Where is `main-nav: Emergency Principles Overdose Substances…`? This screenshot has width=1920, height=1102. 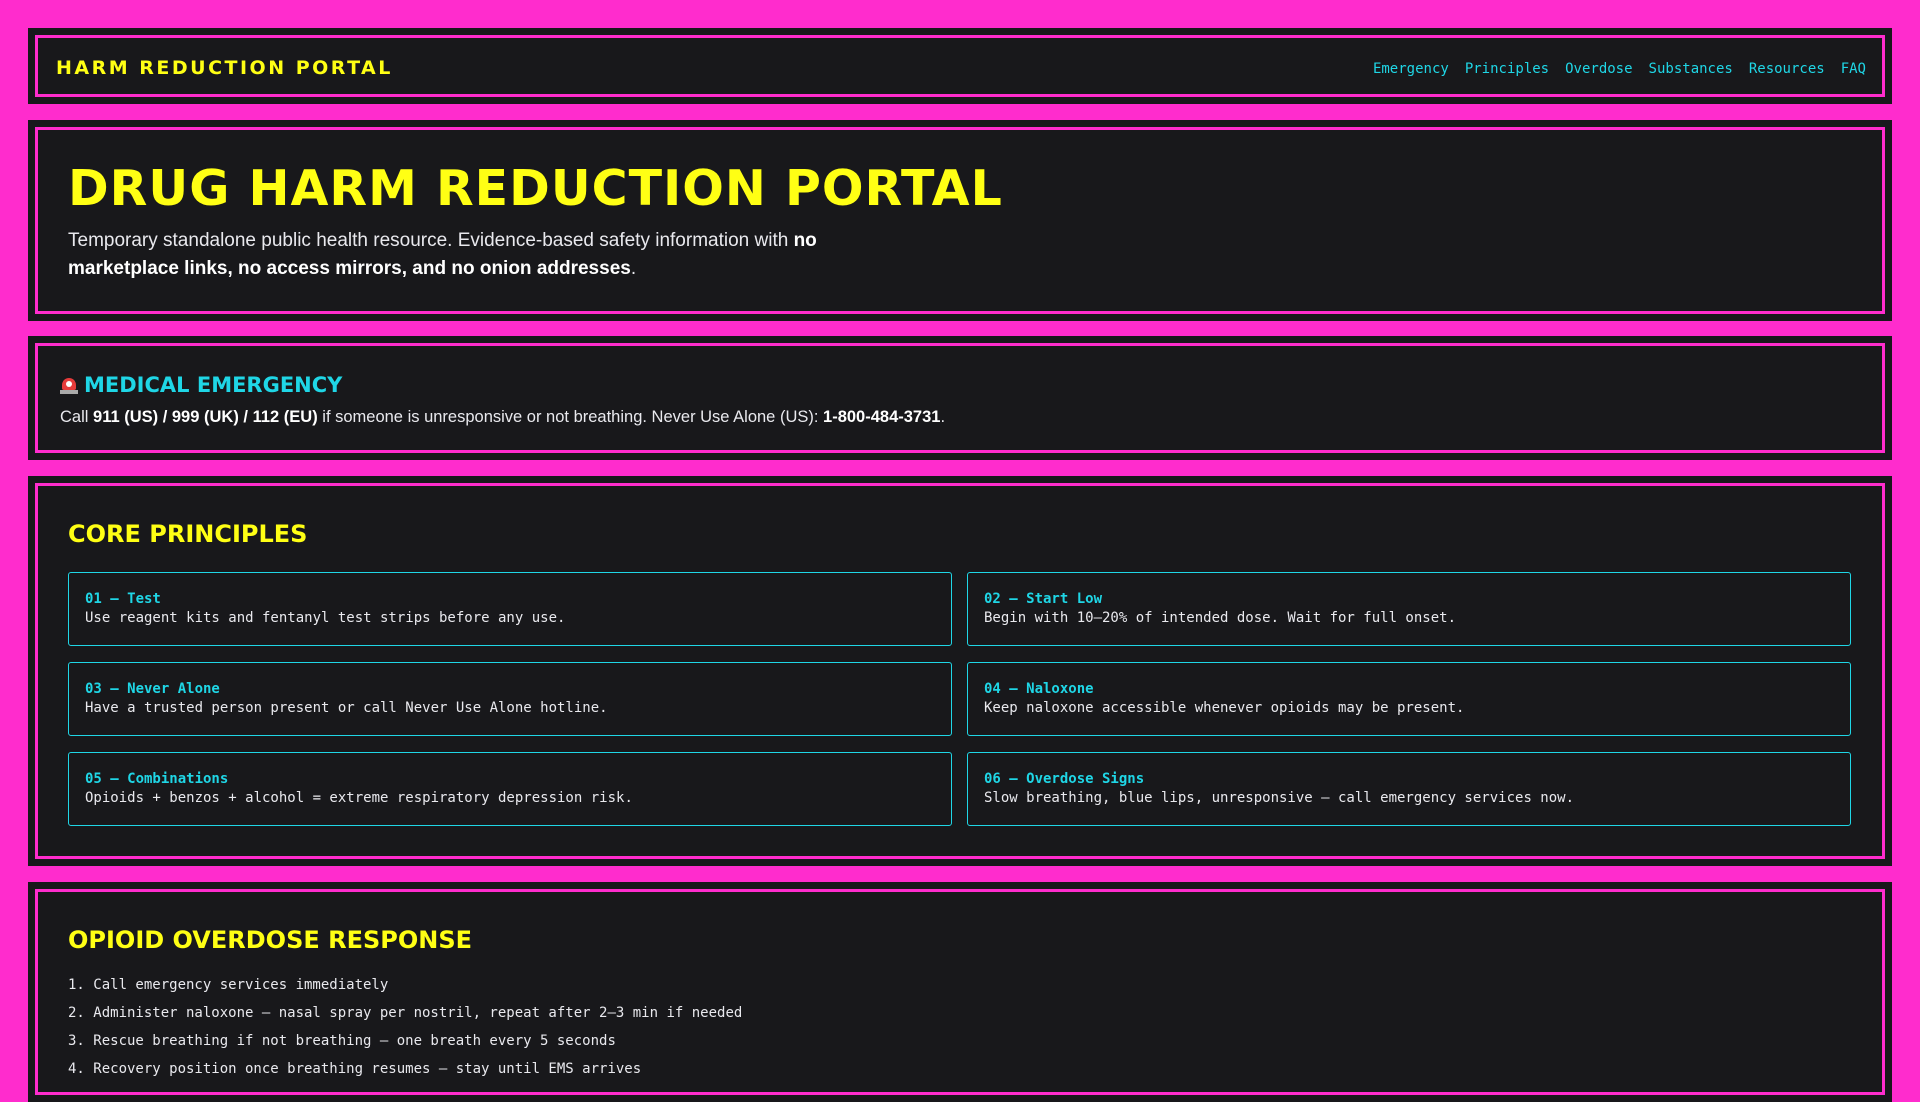
main-nav: Emergency Principles Overdose Substances… is located at coordinates (1619, 69).